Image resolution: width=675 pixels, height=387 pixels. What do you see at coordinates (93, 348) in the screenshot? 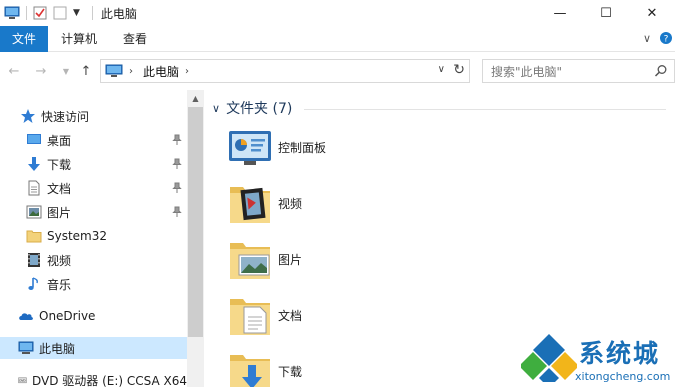
I see `sidebar-item-this-pc: 此电脑` at bounding box center [93, 348].